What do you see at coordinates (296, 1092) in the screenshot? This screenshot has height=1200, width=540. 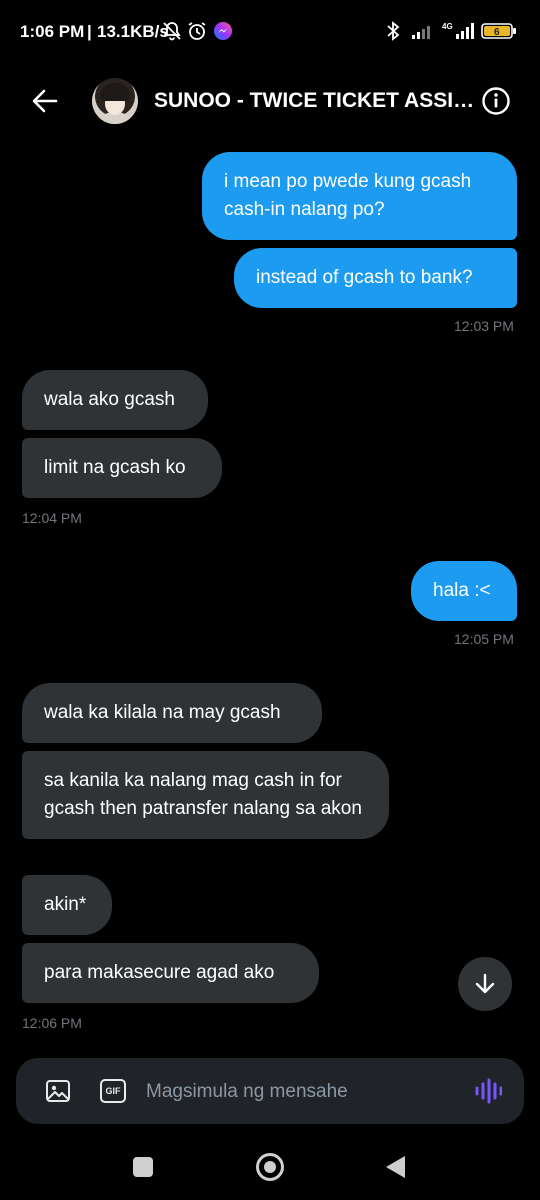 I see `message-input` at bounding box center [296, 1092].